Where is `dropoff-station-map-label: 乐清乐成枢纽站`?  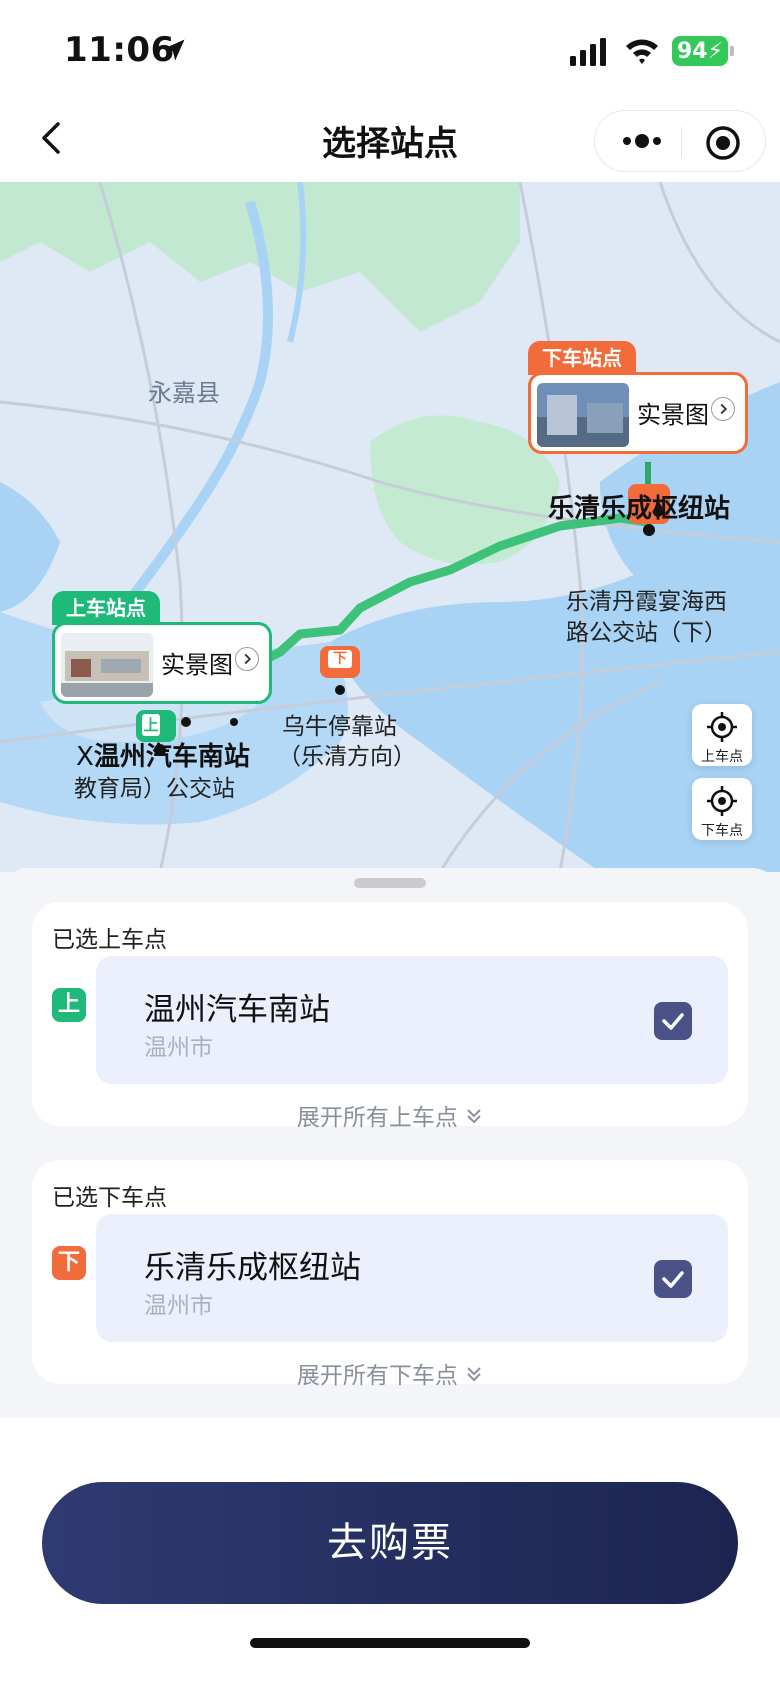
dropoff-station-map-label: 乐清乐成枢纽站 is located at coordinates (639, 509).